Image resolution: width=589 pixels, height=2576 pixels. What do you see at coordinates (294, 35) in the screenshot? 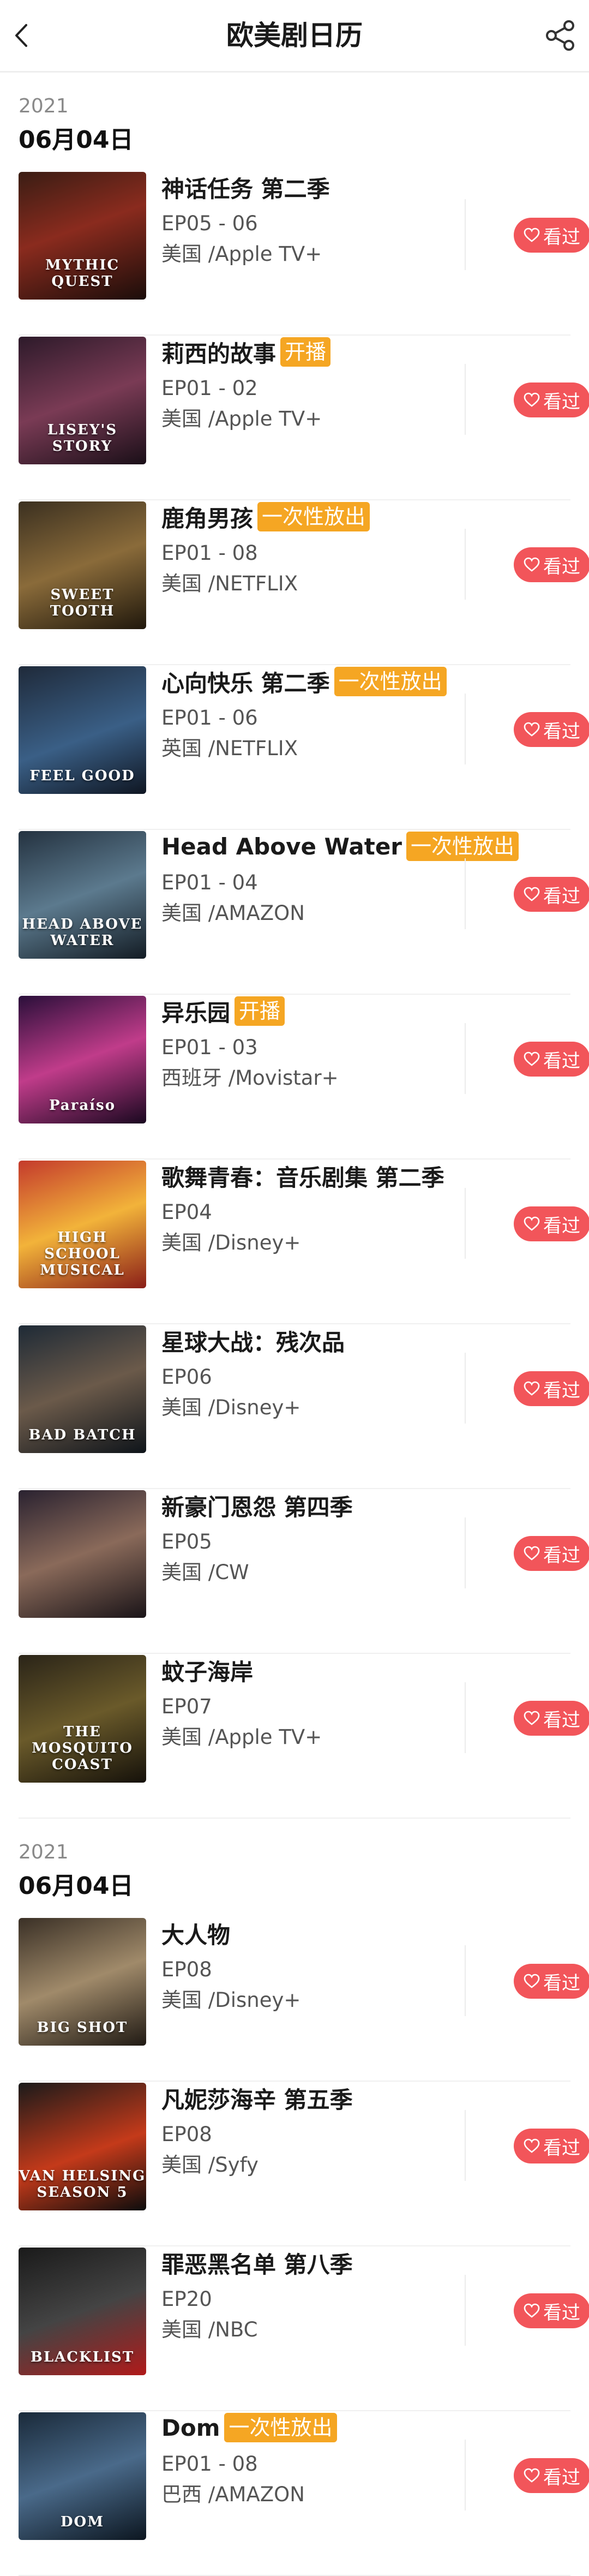
I see `top-bar: 欧美剧日历` at bounding box center [294, 35].